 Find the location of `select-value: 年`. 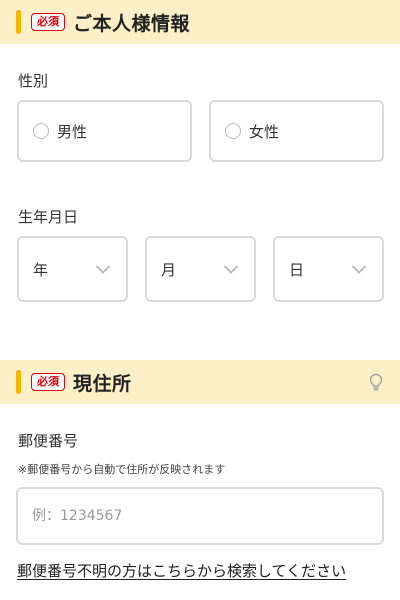

select-value: 年 is located at coordinates (41, 269).